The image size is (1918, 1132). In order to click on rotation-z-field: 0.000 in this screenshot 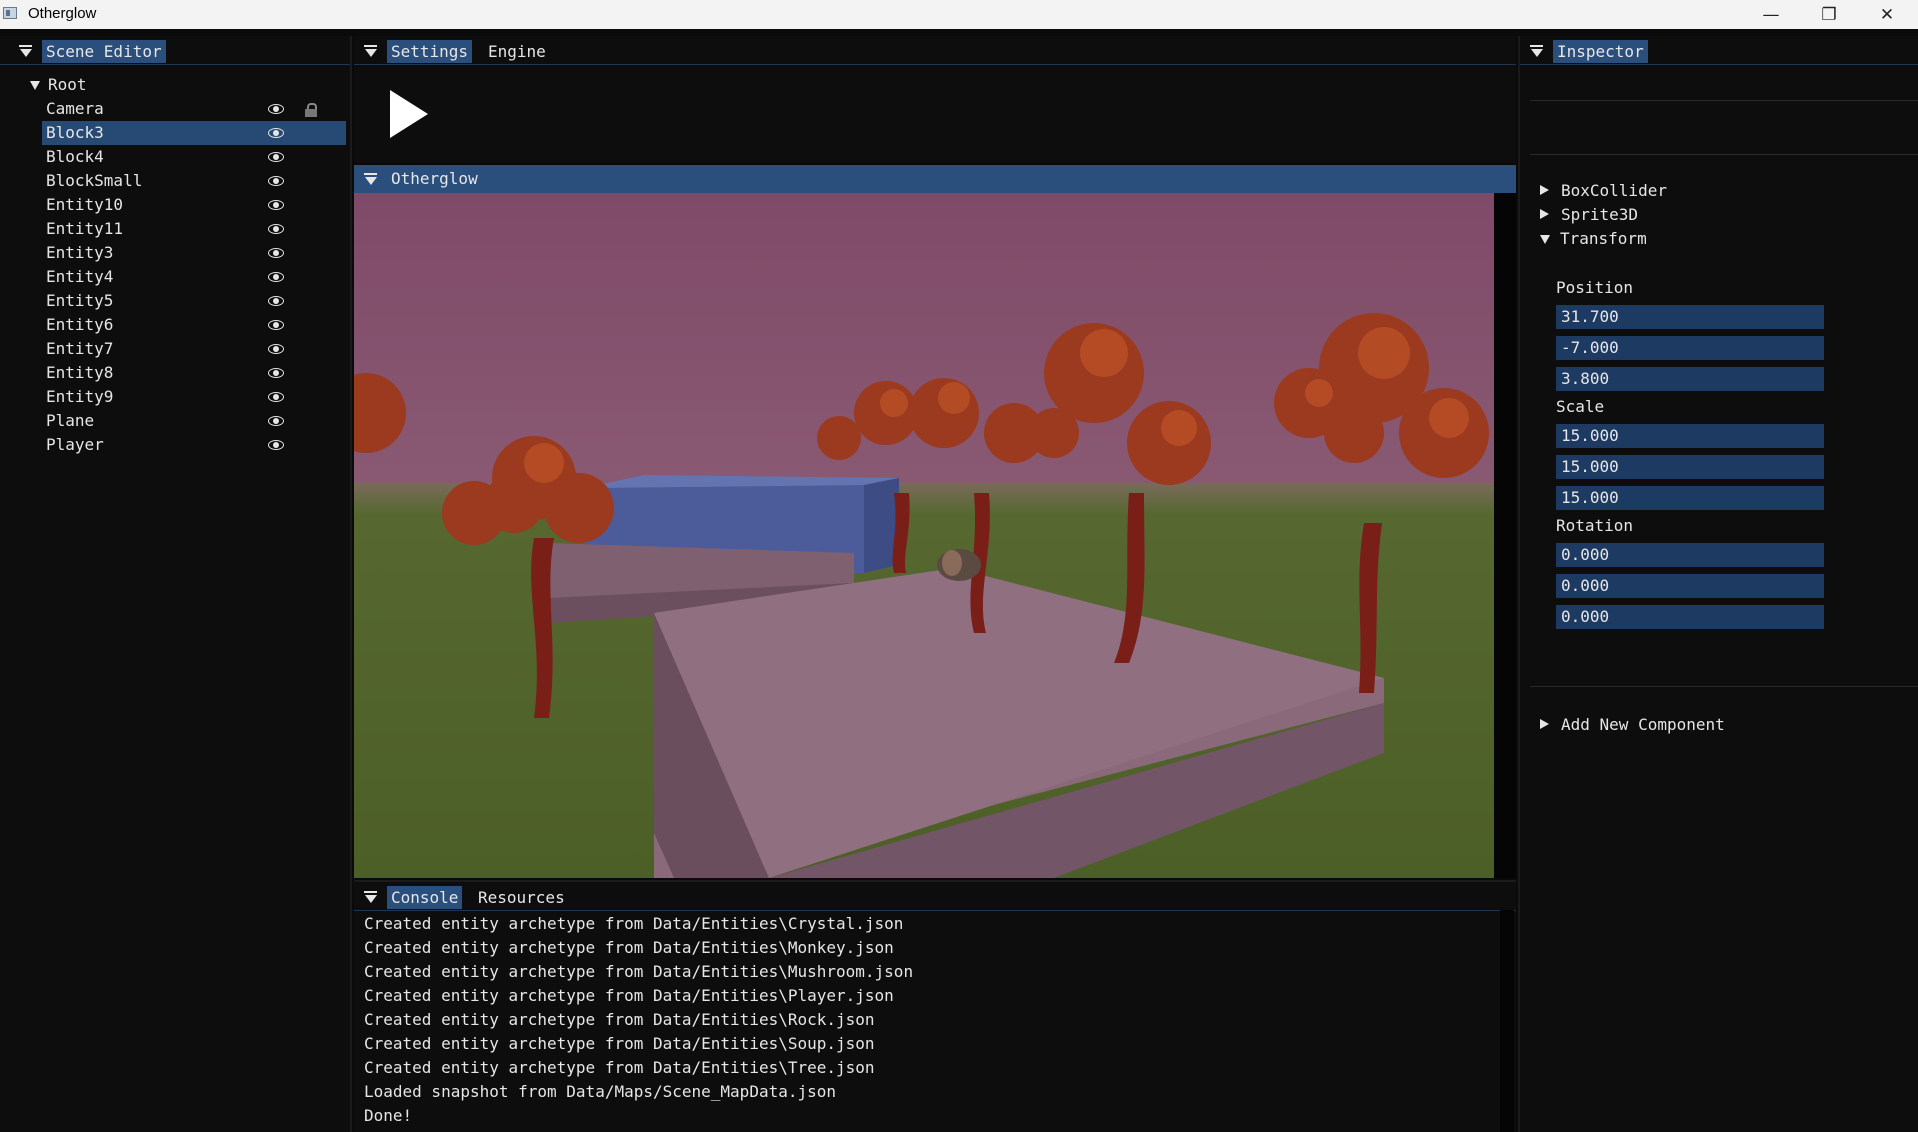, I will do `click(1690, 617)`.